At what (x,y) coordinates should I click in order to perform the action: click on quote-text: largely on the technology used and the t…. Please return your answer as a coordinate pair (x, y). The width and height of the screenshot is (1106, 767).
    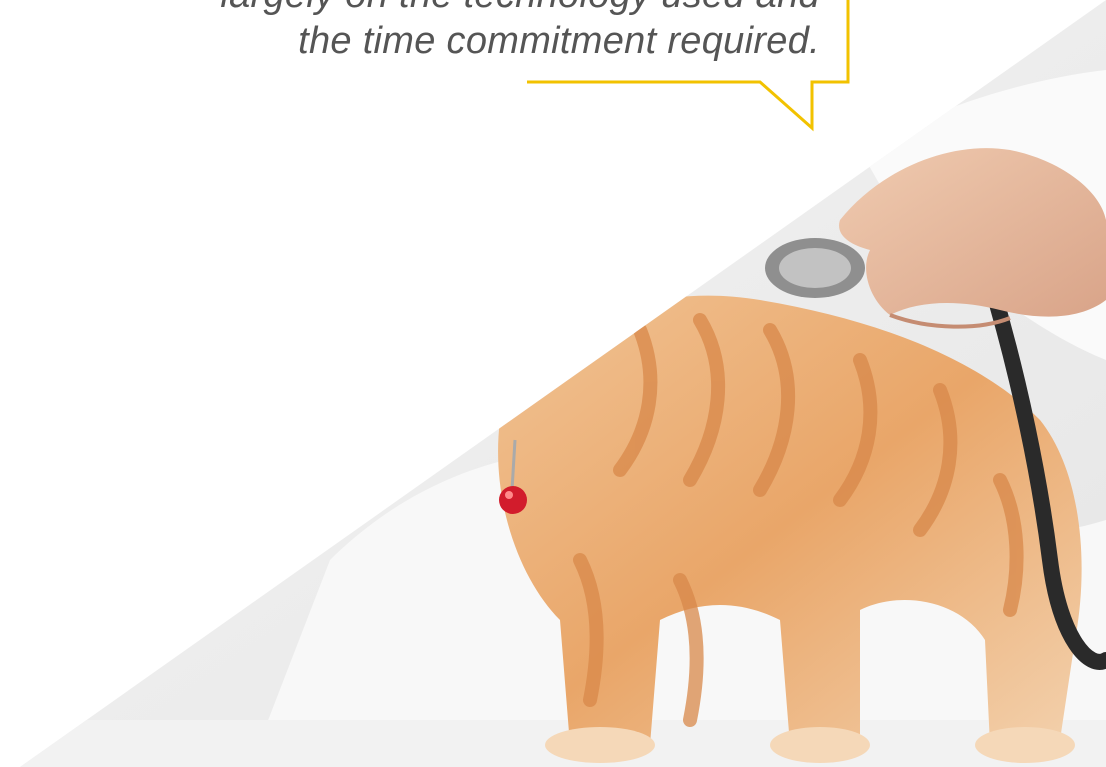
    Looking at the image, I should click on (440, 32).